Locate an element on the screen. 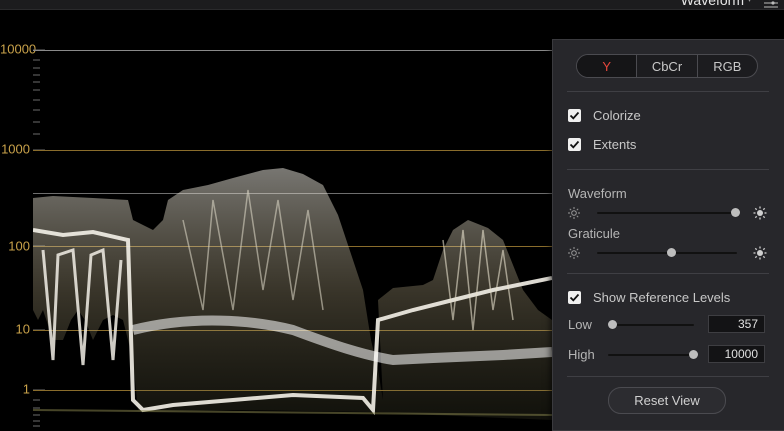 The width and height of the screenshot is (784, 431). graticule-brightness-knob is located at coordinates (671, 252).